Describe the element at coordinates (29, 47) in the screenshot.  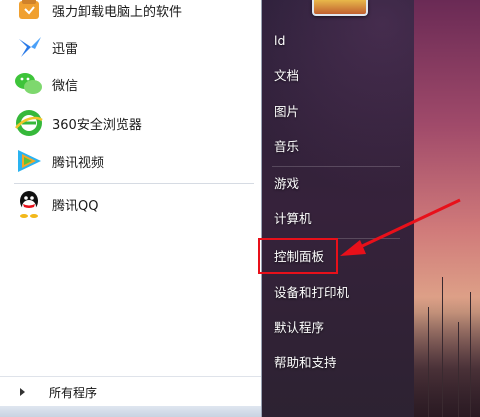
I see `thunder-icon` at that location.